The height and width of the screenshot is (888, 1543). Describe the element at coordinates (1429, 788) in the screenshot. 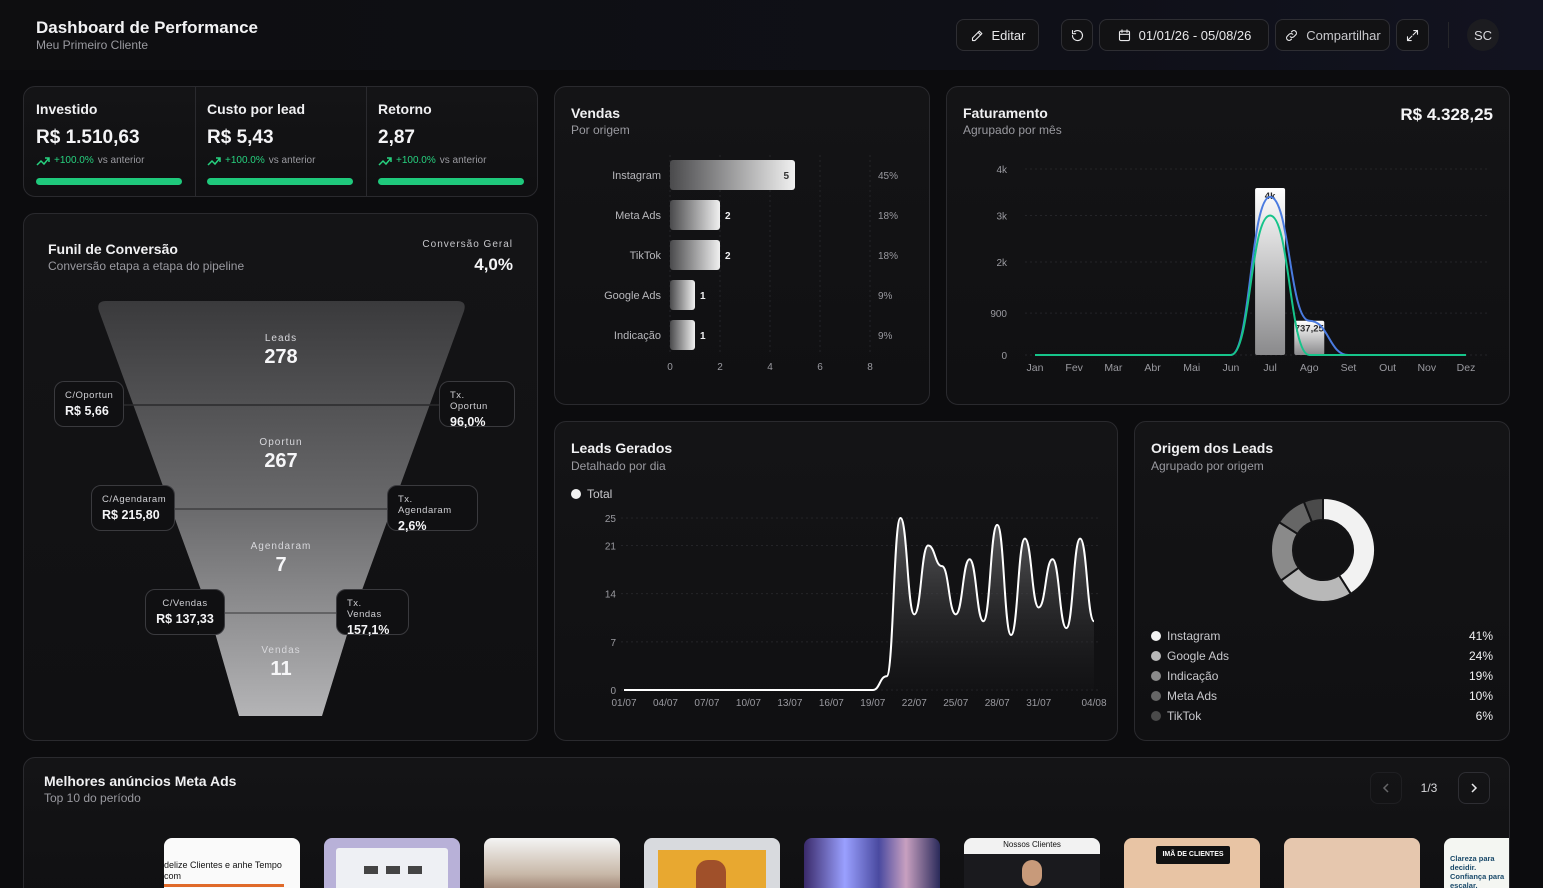

I see `page-indicator: 1/3` at that location.